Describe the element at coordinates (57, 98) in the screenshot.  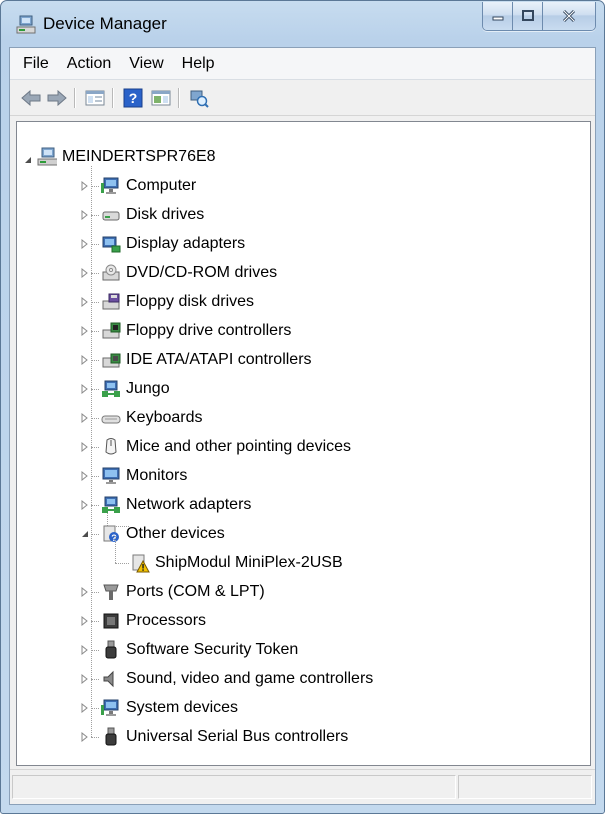
I see `forward-icon` at that location.